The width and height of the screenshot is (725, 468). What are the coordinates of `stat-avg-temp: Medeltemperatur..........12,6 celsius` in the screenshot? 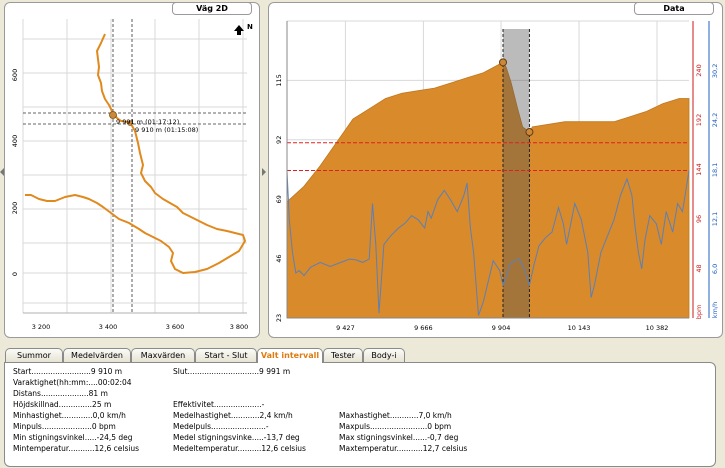 It's located at (239, 448).